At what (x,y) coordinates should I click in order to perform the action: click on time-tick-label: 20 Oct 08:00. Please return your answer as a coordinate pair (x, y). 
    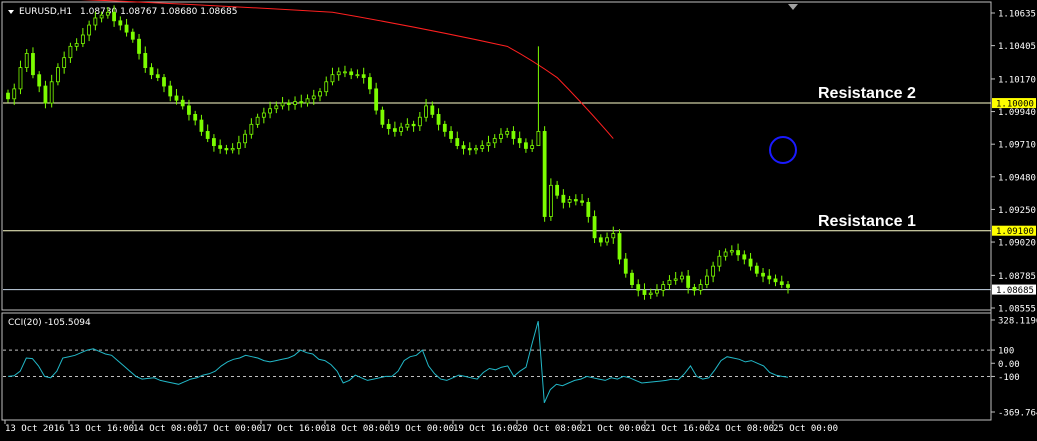
    Looking at the image, I should click on (549, 429).